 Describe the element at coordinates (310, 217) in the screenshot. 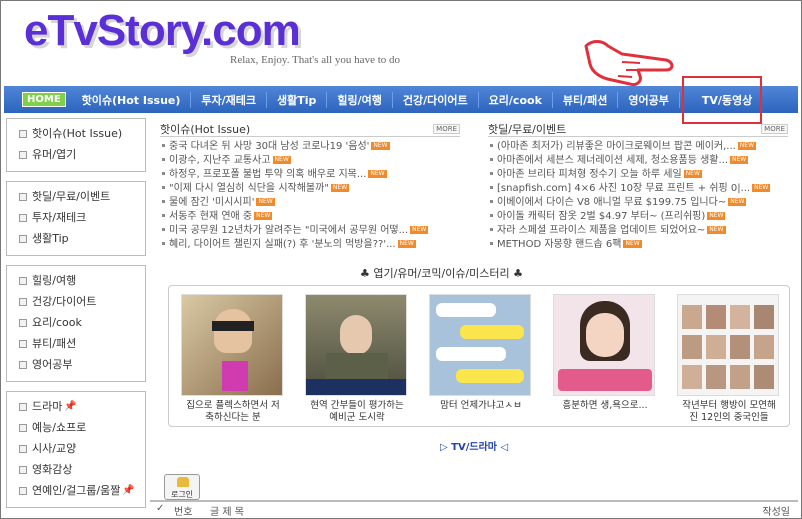

I see `list-item: 서동주 현재 연애 중 NEW` at that location.